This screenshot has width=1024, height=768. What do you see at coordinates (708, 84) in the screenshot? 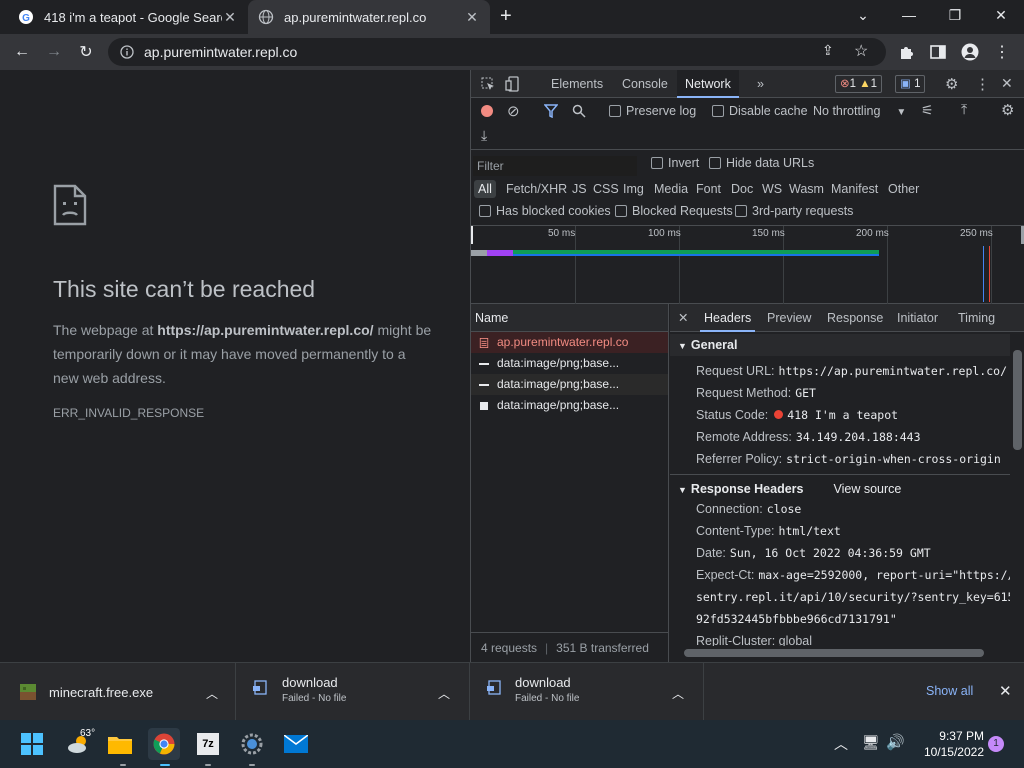
I see `tab-network: Network` at bounding box center [708, 84].